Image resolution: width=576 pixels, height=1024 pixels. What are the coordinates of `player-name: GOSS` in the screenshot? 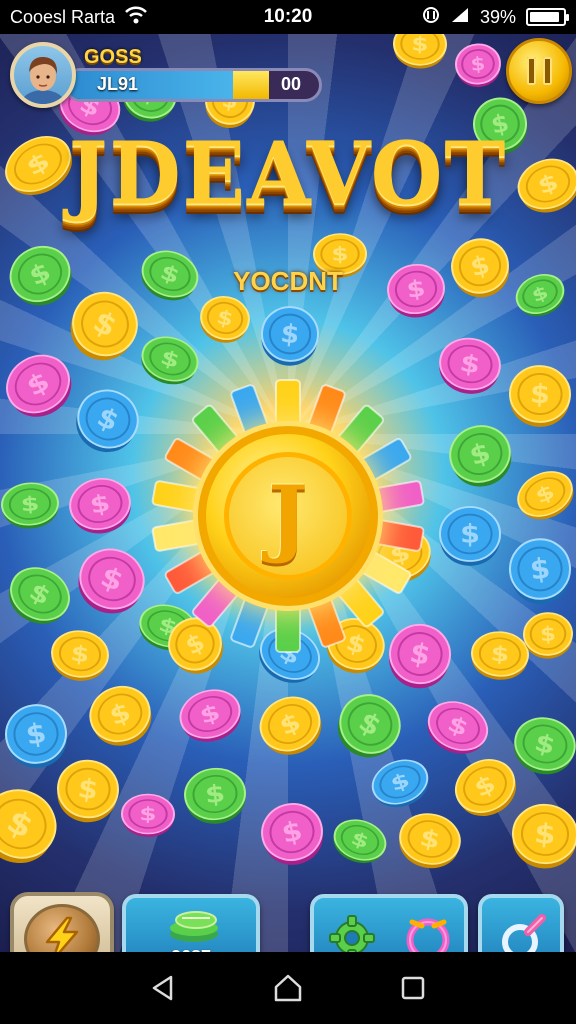 It's located at (113, 57).